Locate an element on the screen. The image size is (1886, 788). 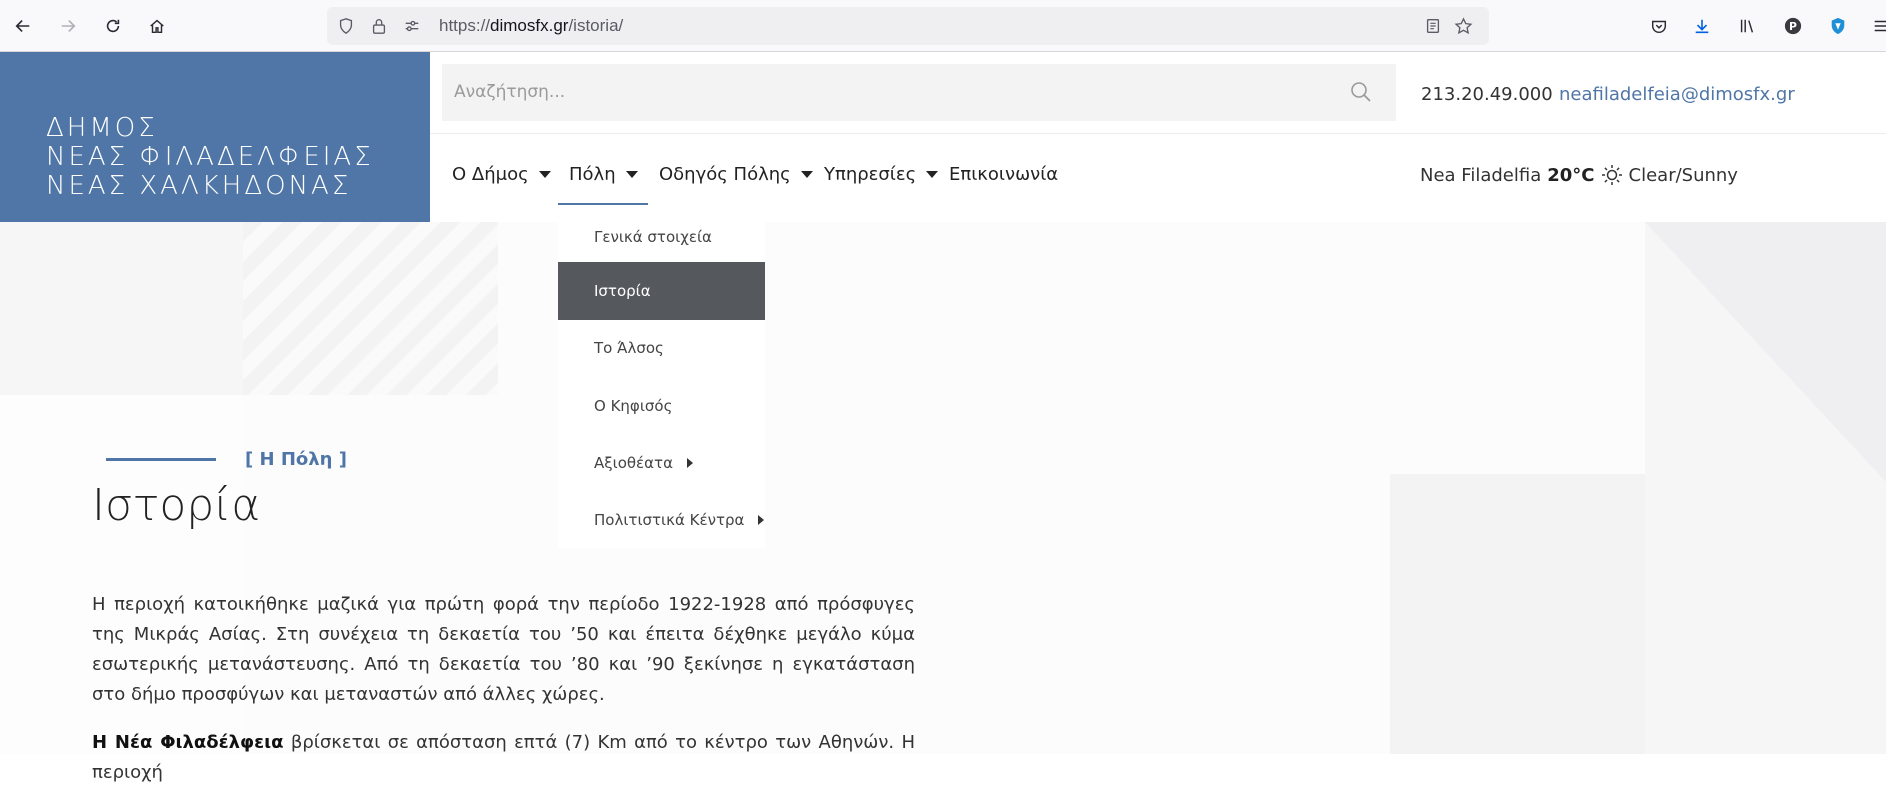
dropdown-item-label: Αξιοθέατα is located at coordinates (633, 463).